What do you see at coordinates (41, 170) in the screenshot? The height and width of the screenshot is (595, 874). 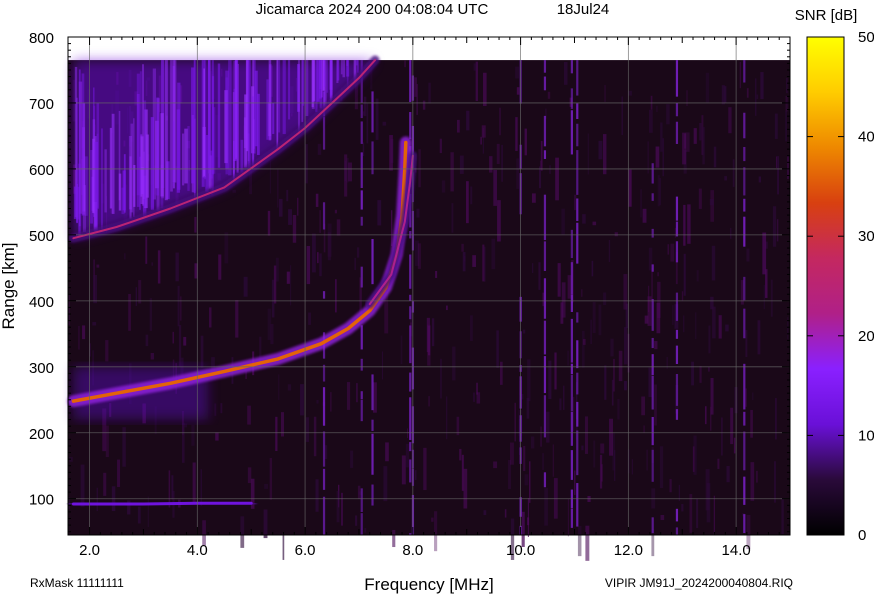 I see `y-tick-label: 600` at bounding box center [41, 170].